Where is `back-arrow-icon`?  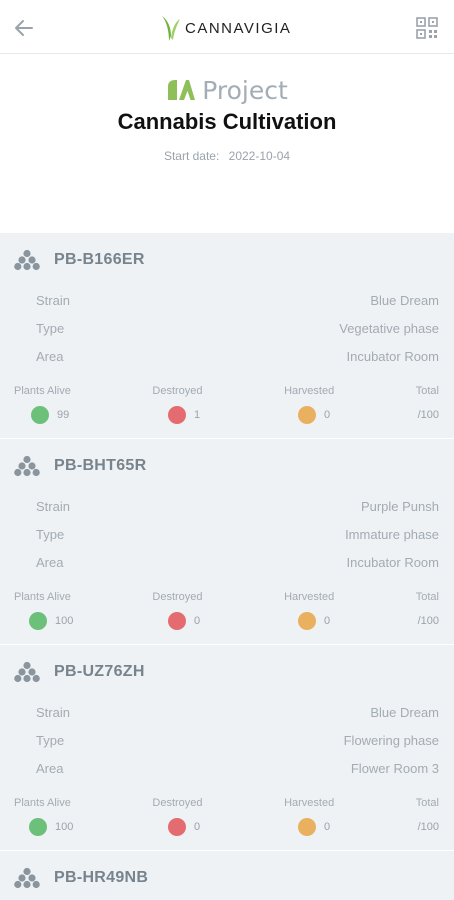 back-arrow-icon is located at coordinates (24, 28).